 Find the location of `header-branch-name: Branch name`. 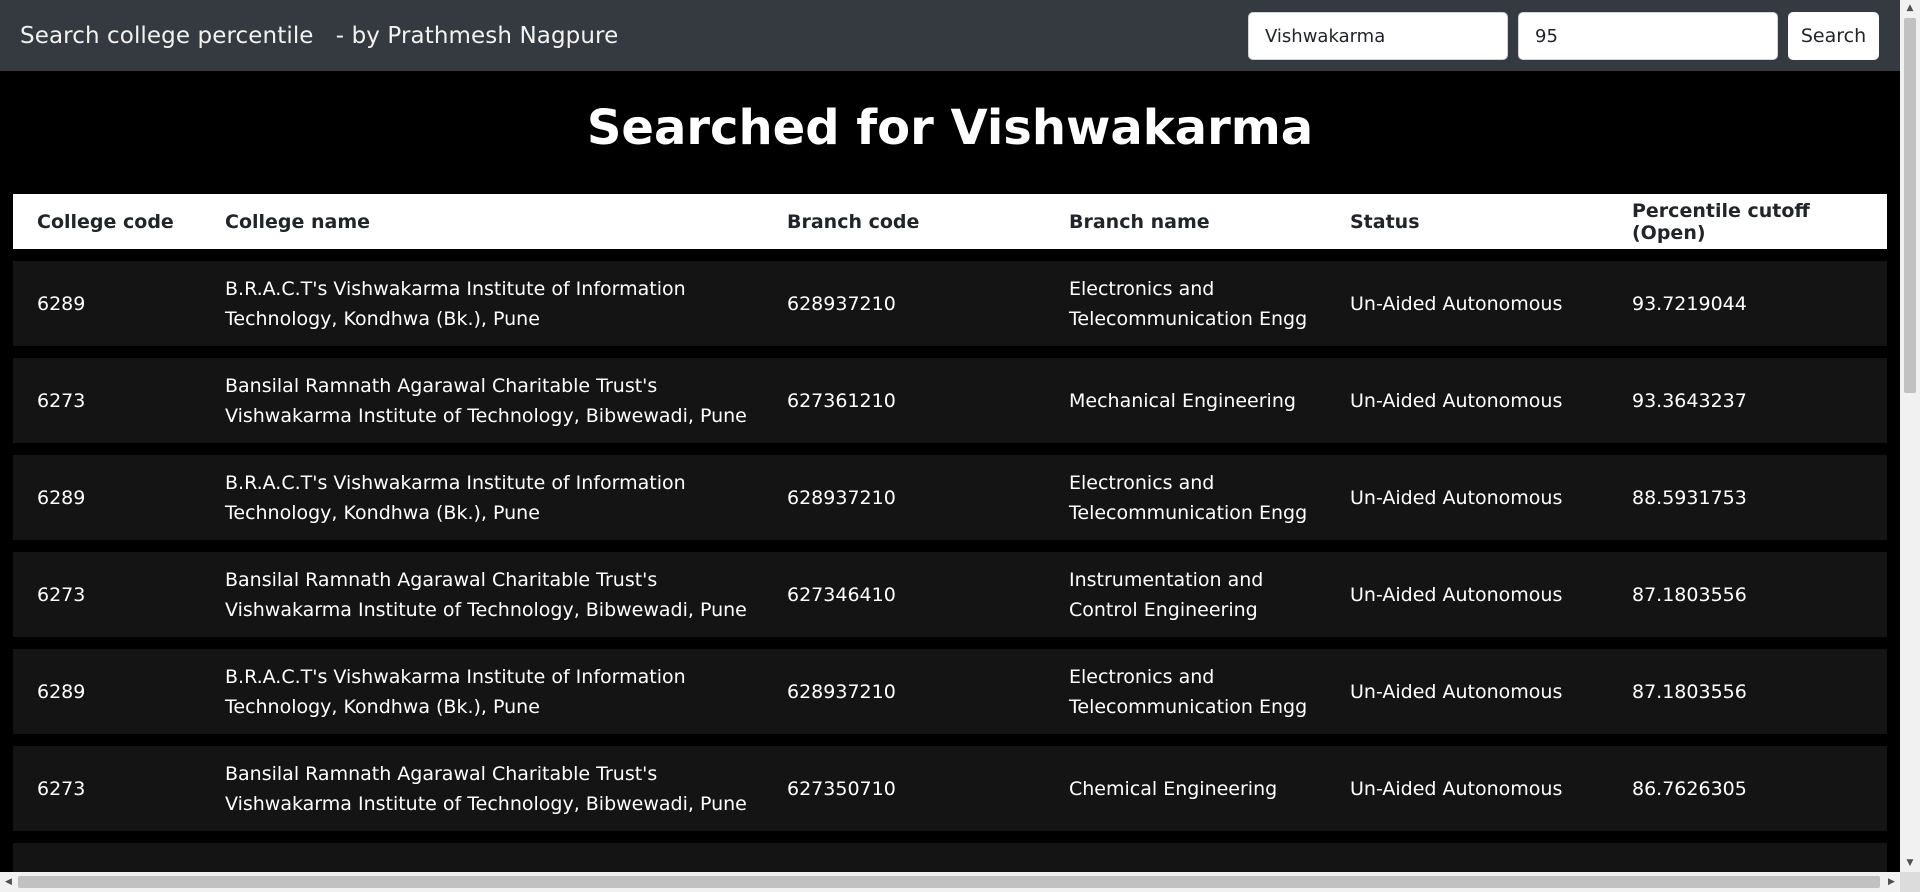

header-branch-name: Branch name is located at coordinates (1139, 221).